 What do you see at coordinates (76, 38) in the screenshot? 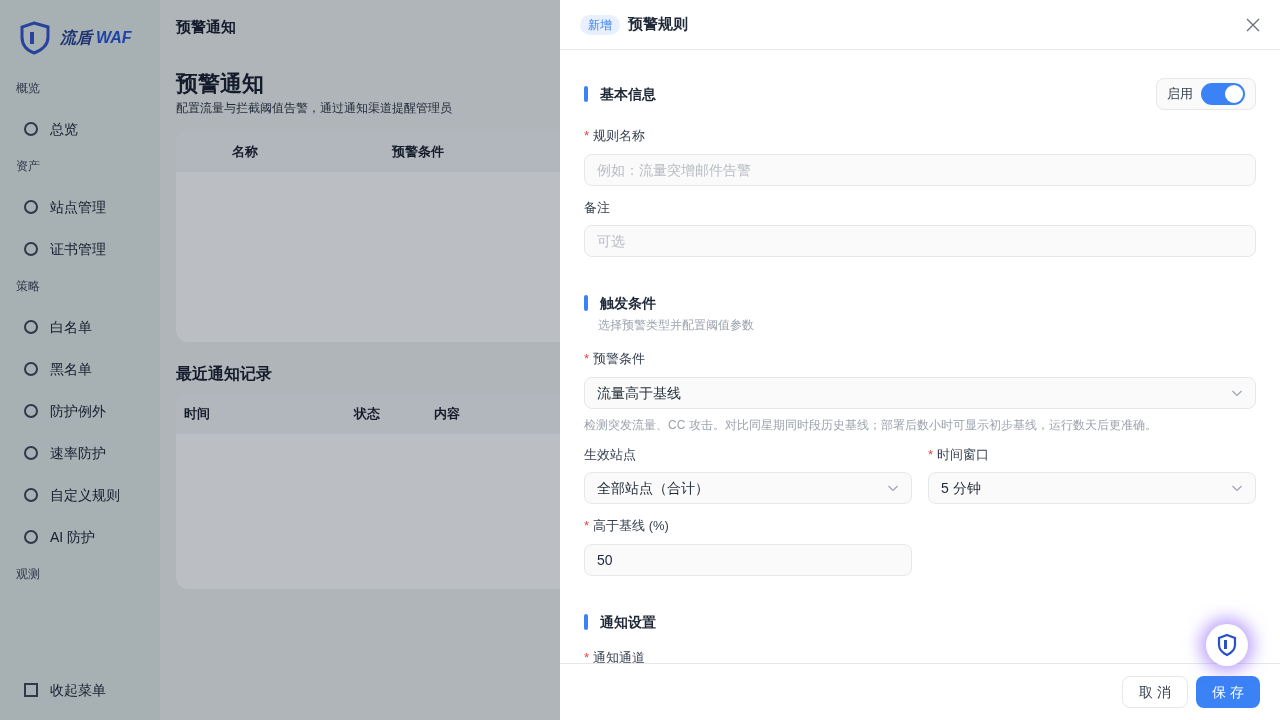
I see `logo-text: 流盾` at bounding box center [76, 38].